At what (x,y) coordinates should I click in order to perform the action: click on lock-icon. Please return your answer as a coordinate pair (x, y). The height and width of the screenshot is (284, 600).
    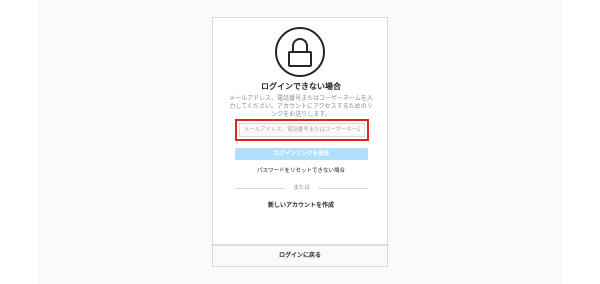
    Looking at the image, I should click on (300, 52).